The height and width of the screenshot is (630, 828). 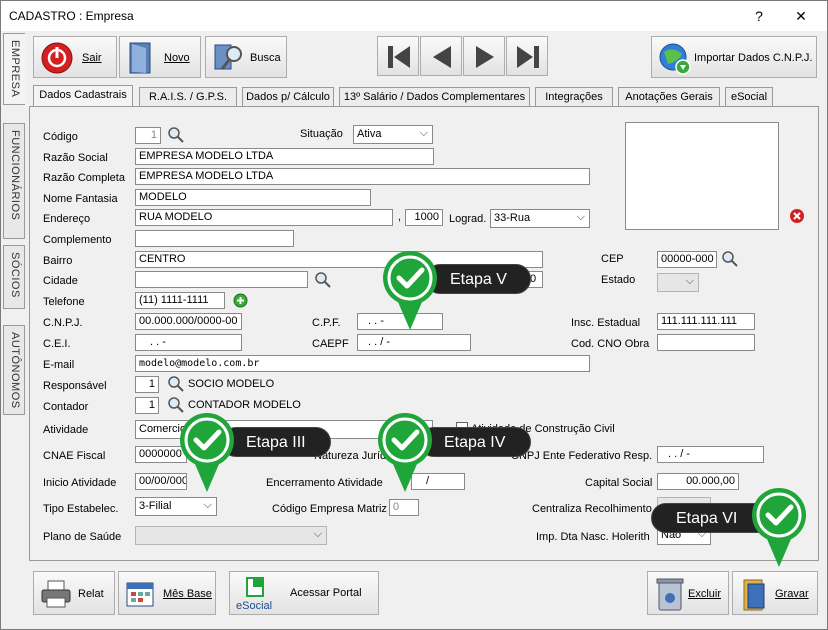 I want to click on excluir-button: Excluir, so click(x=688, y=593).